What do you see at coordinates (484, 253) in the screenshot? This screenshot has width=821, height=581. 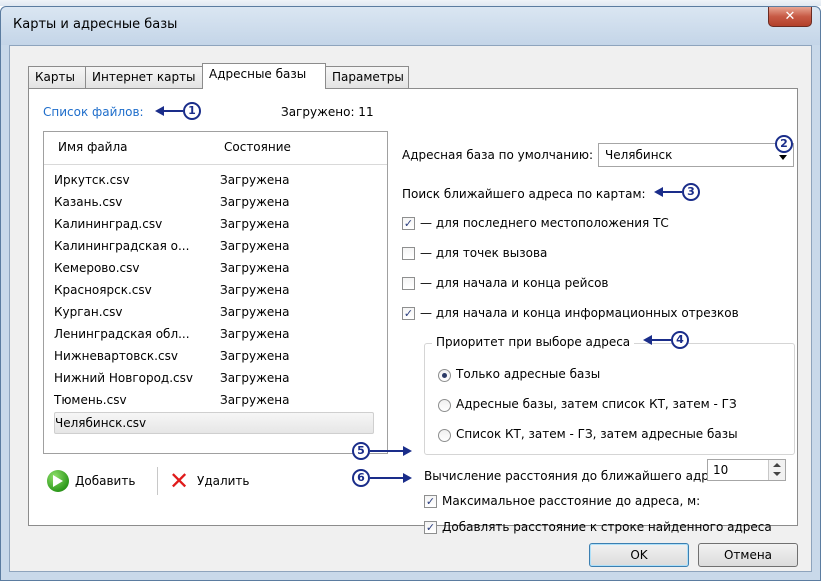 I see `option-call-points-label: — для точек вызова` at bounding box center [484, 253].